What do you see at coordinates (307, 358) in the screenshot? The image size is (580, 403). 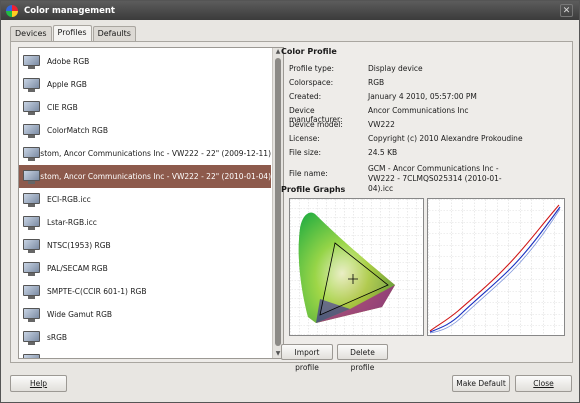 I see `import-profile-button: Import profile` at bounding box center [307, 358].